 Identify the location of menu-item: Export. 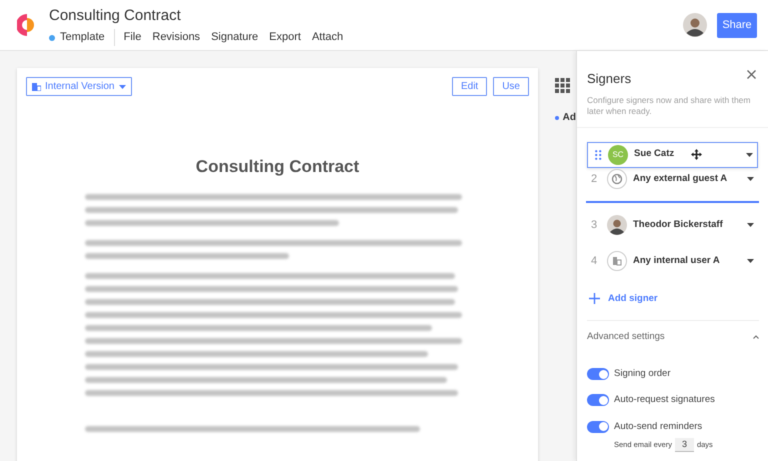
(285, 37).